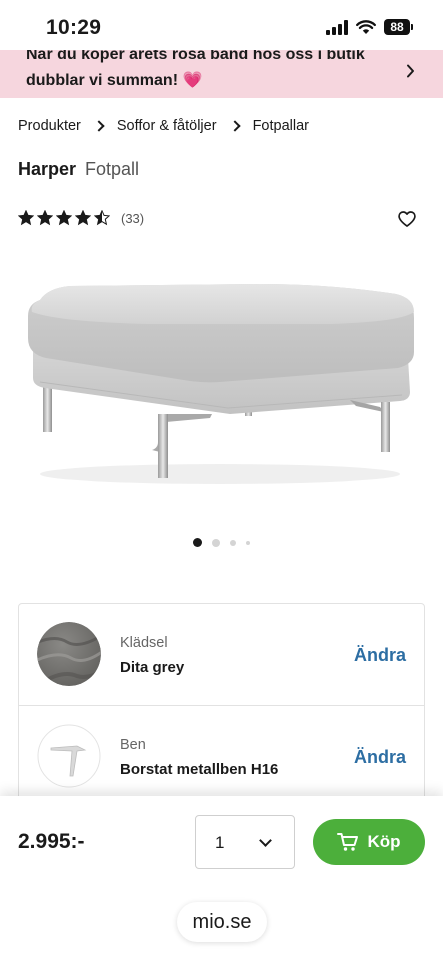  I want to click on rating-stars, so click(64, 218).